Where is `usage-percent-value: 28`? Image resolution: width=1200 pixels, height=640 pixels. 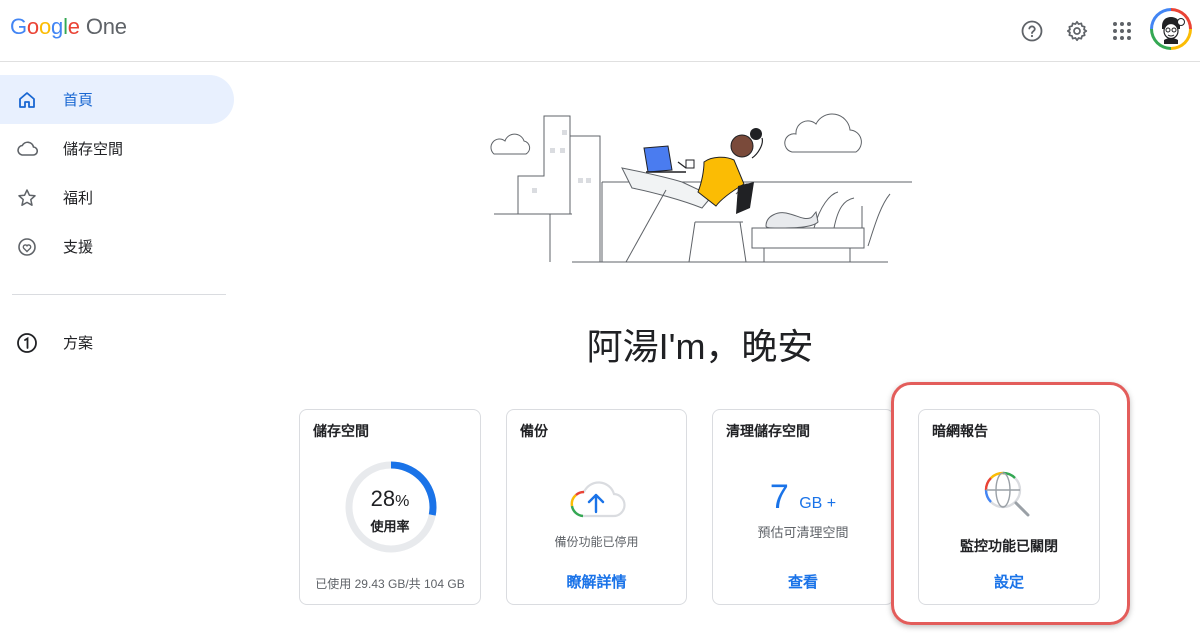 usage-percent-value: 28 is located at coordinates (383, 498).